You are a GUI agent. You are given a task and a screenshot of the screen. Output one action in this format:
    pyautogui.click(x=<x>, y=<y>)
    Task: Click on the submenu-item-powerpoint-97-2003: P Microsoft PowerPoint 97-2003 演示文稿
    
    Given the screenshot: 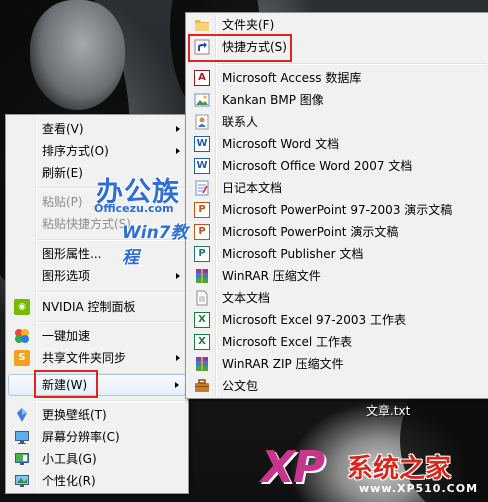 What is the action you would take?
    pyautogui.click(x=337, y=210)
    